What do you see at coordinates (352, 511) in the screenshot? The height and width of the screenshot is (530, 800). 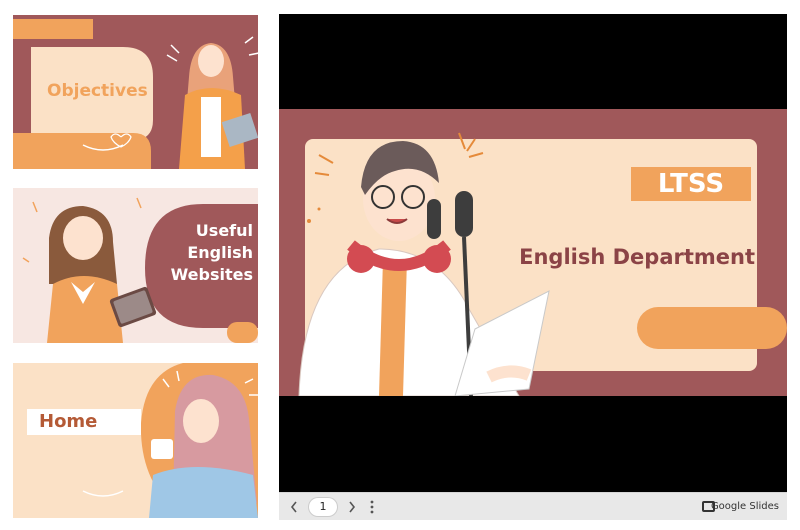 I see `chevron-right-icon` at bounding box center [352, 511].